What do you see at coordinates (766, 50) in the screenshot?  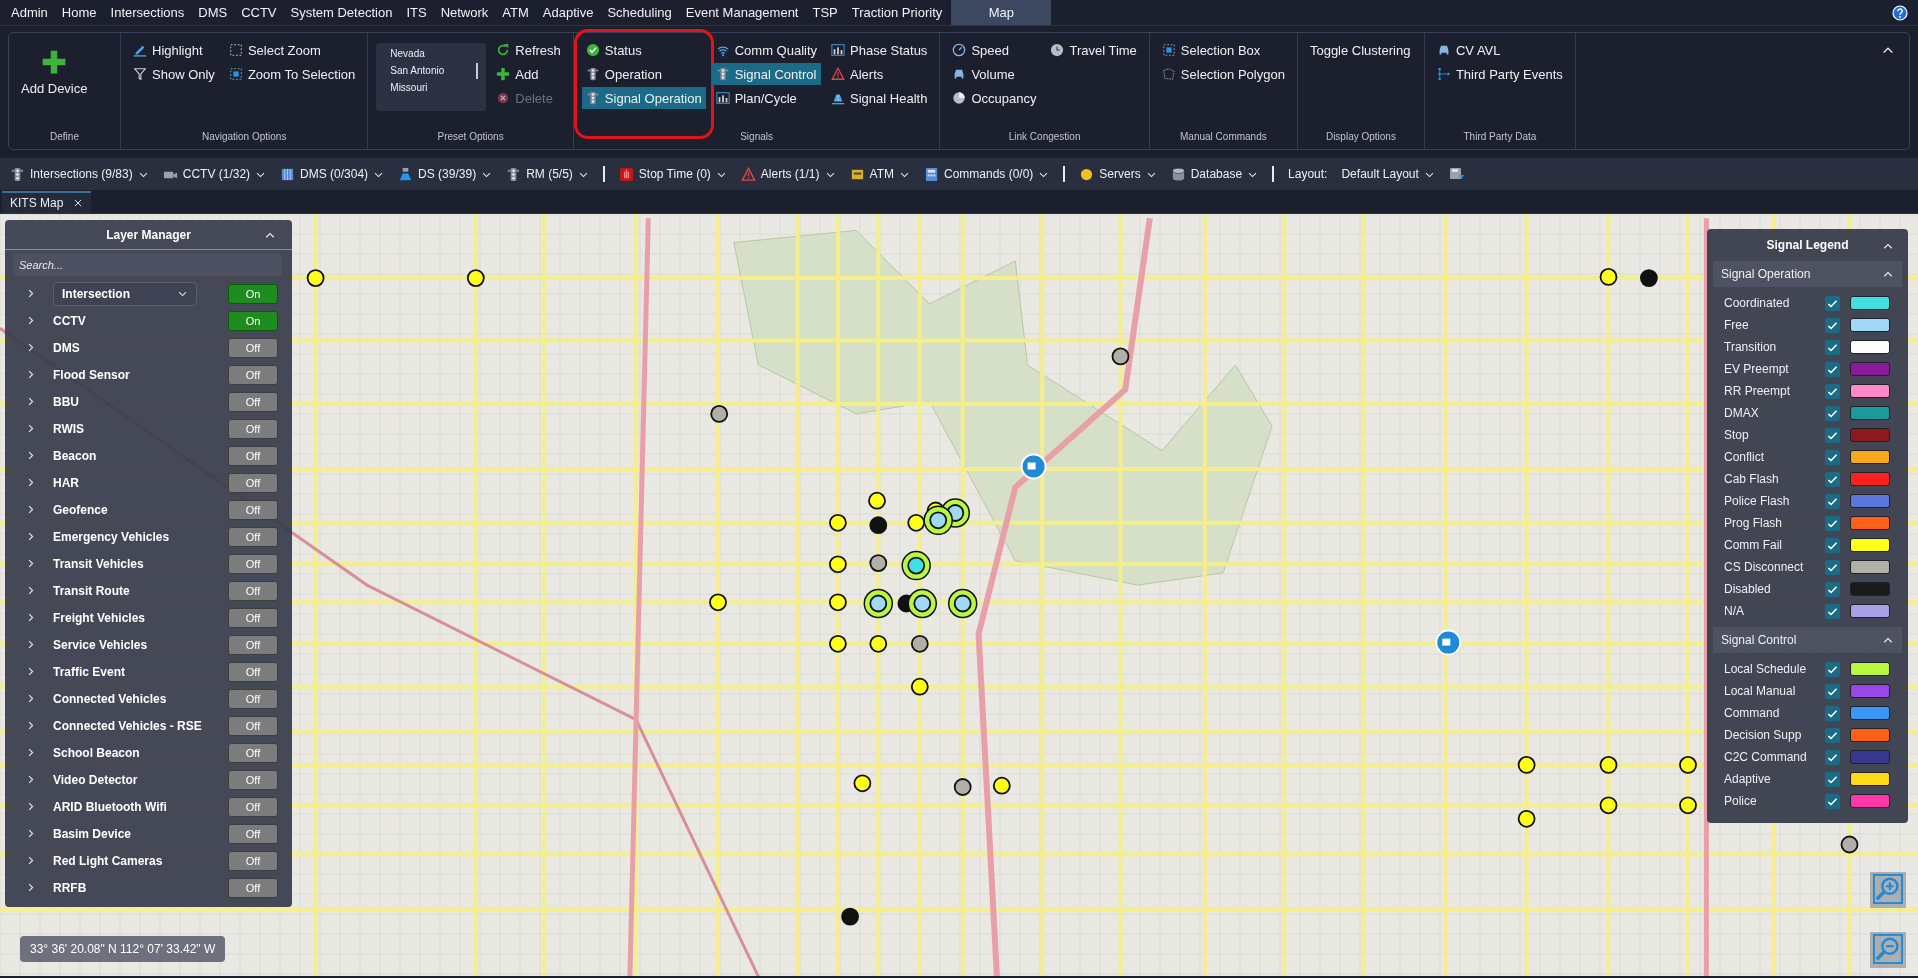 I see `ribbon-button: Comm Quality` at bounding box center [766, 50].